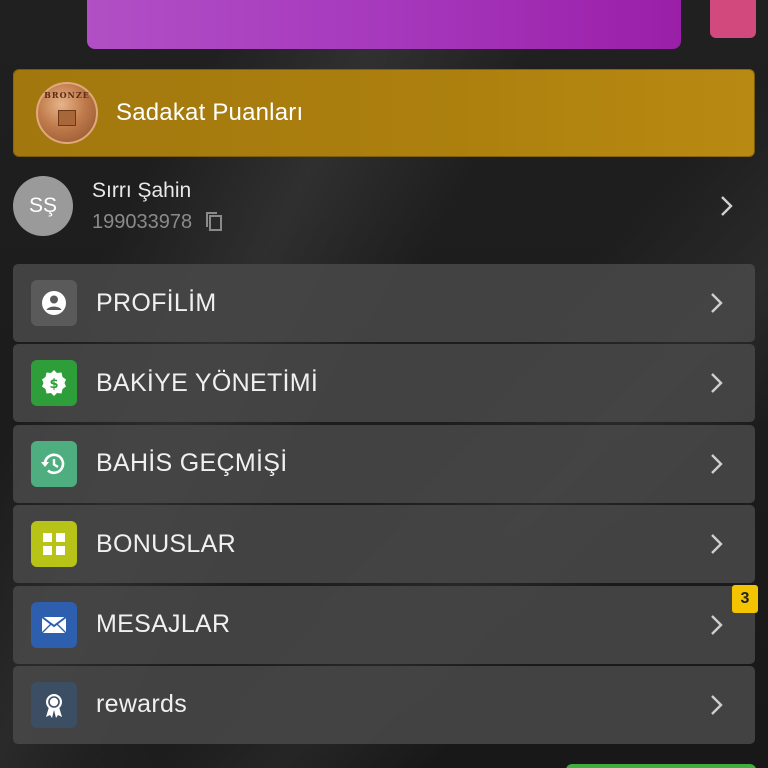 Image resolution: width=768 pixels, height=768 pixels. I want to click on menu-item-bet-history: BAHİS GEÇMİŞİ, so click(384, 463).